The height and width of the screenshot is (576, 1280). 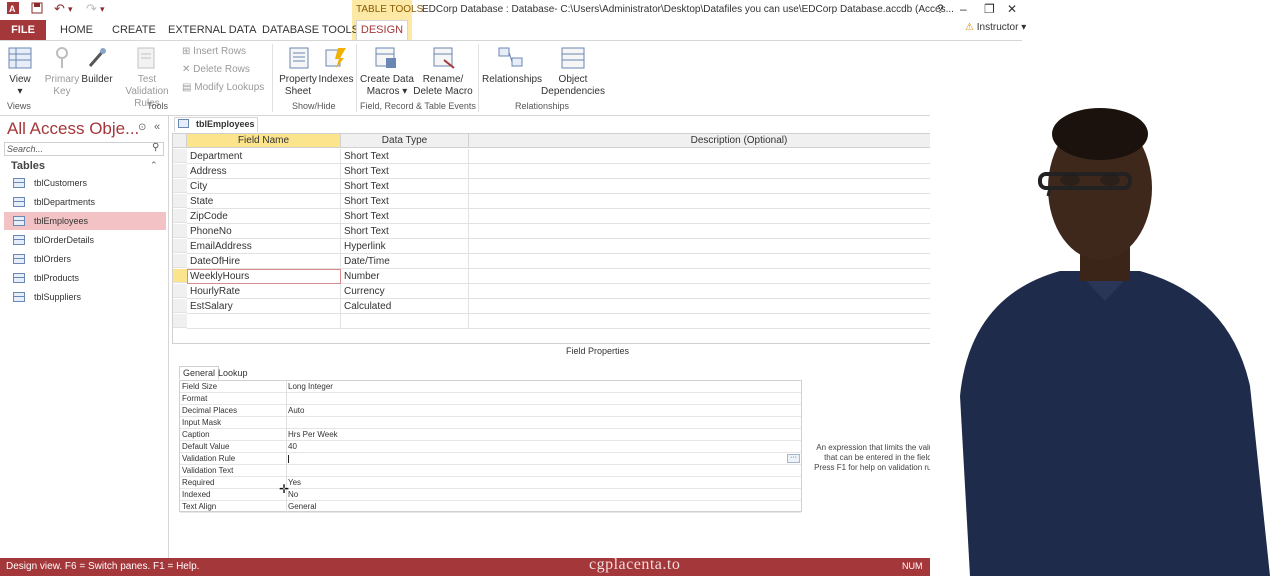 What do you see at coordinates (310, 30) in the screenshot?
I see `tab-database-tools: DATABASE TOOLS` at bounding box center [310, 30].